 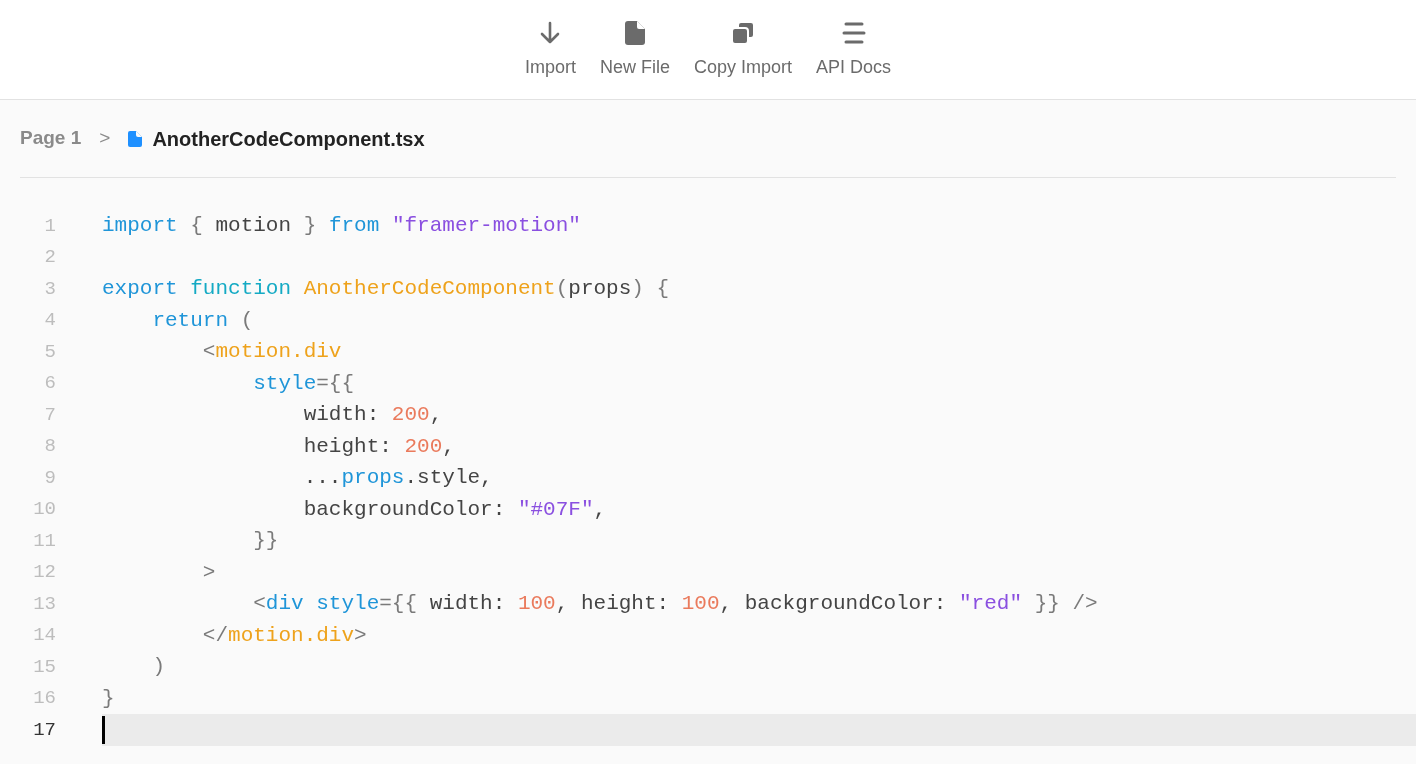 I want to click on code-line: <motion.div, so click(x=271, y=352).